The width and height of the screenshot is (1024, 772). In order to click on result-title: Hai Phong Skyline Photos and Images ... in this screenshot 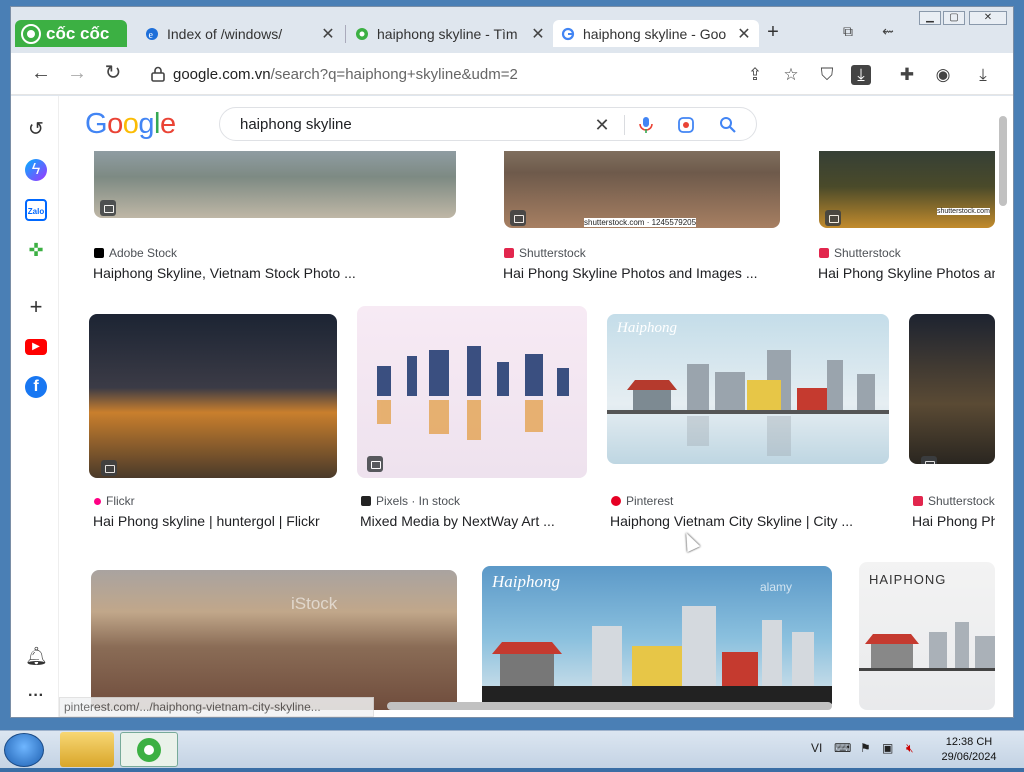, I will do `click(648, 273)`.